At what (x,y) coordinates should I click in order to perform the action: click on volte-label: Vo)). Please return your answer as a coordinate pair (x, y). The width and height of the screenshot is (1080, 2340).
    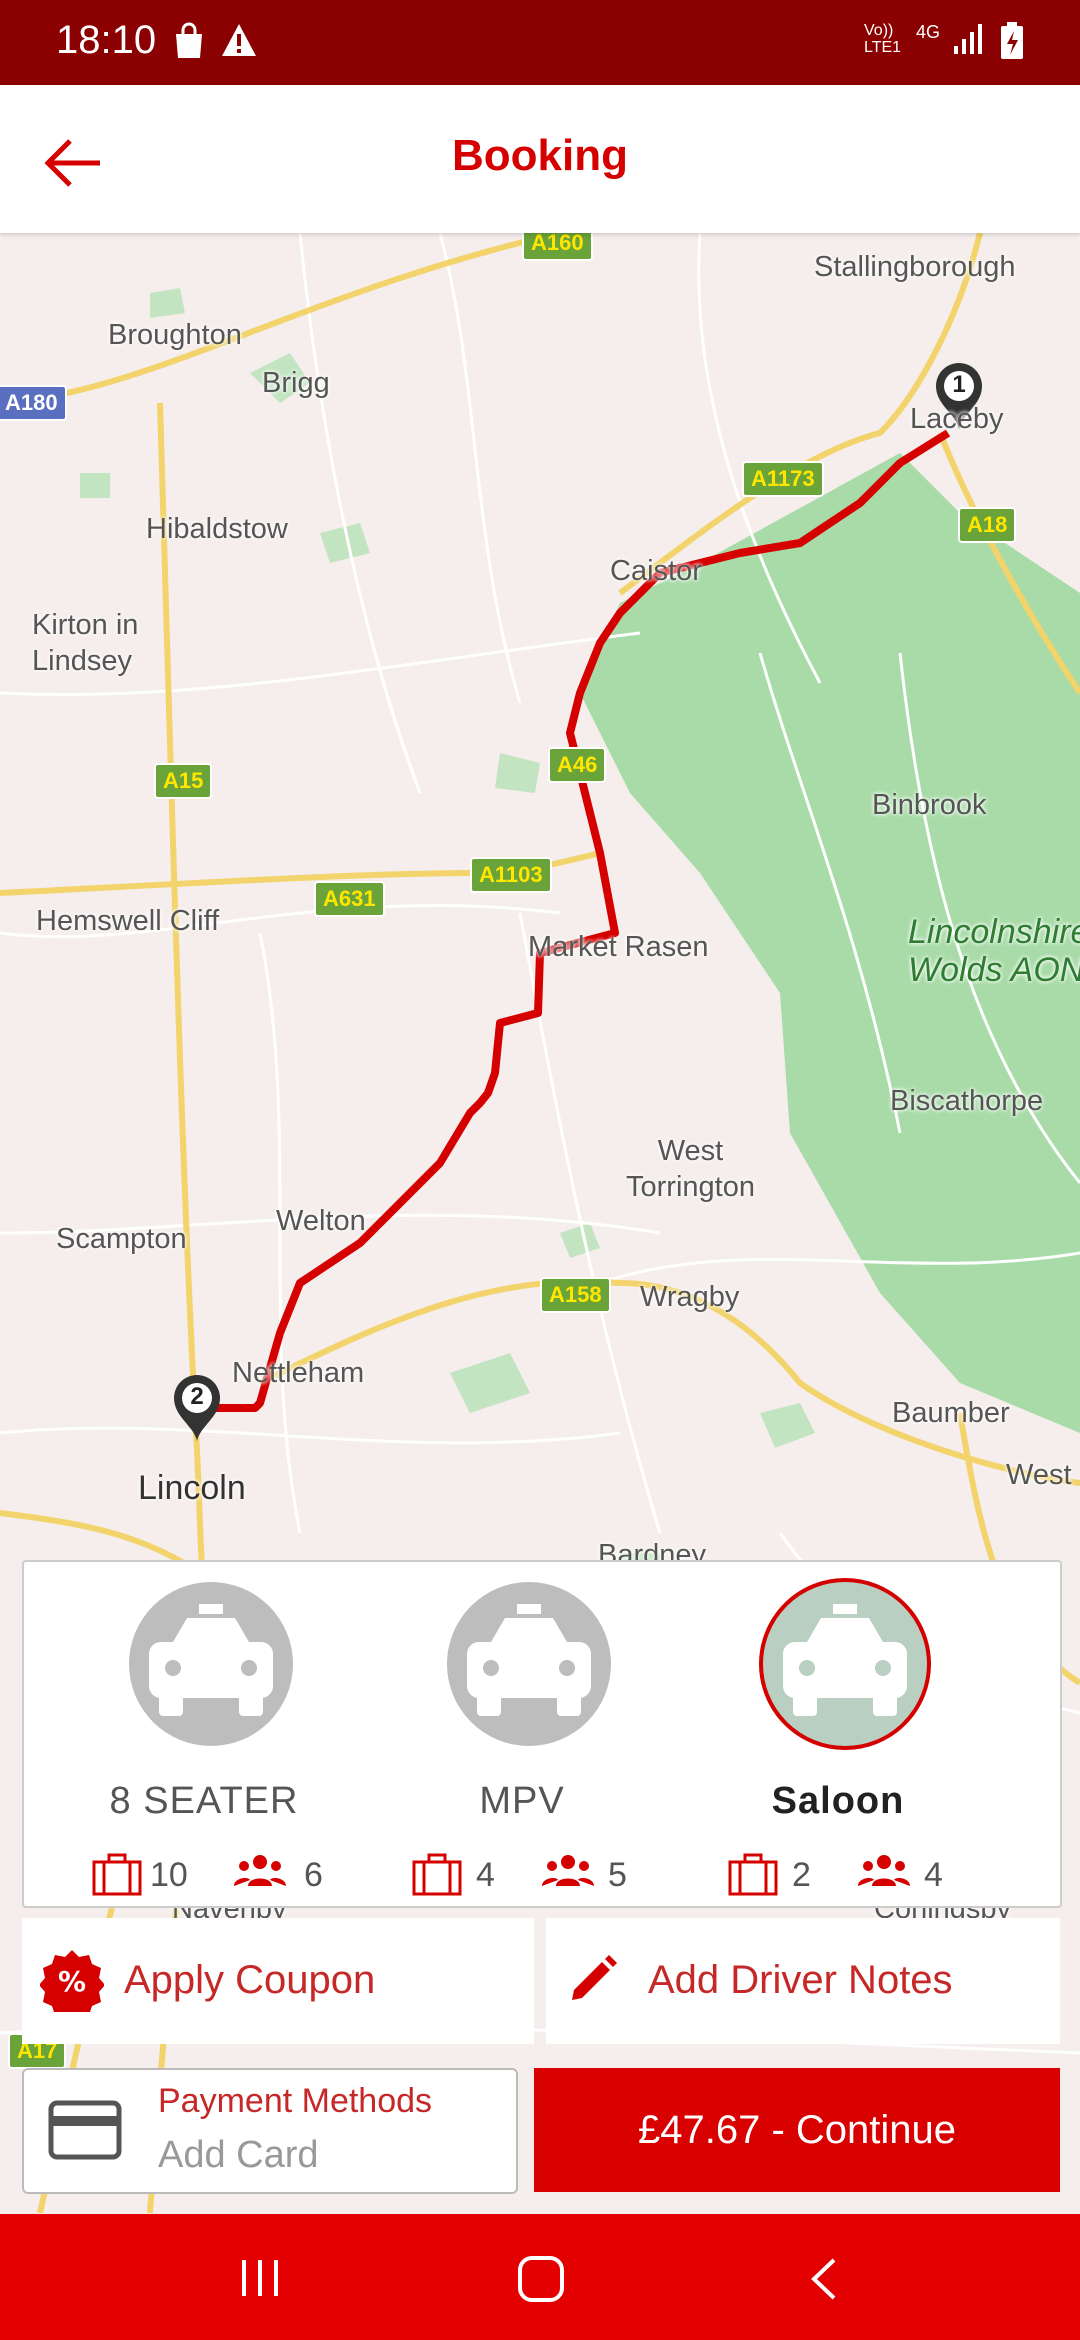
    Looking at the image, I should click on (879, 30).